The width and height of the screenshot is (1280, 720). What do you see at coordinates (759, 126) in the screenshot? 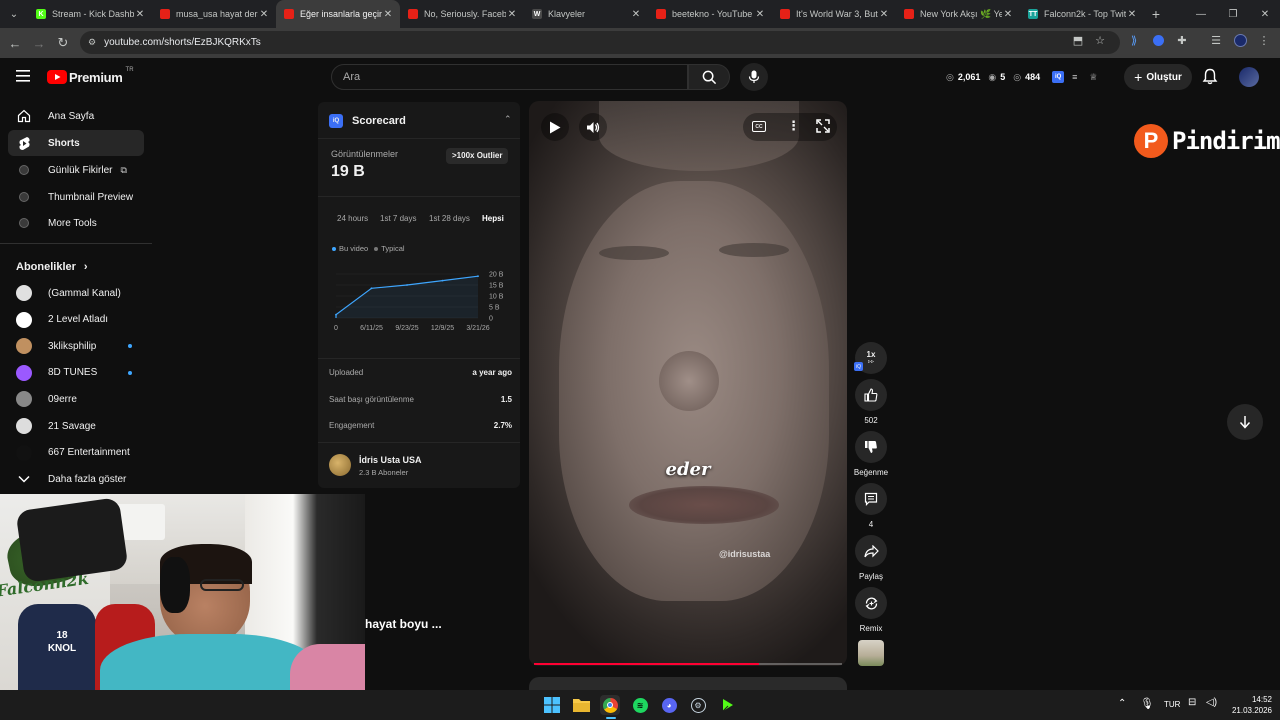
I see `captions-icon: CC` at bounding box center [759, 126].